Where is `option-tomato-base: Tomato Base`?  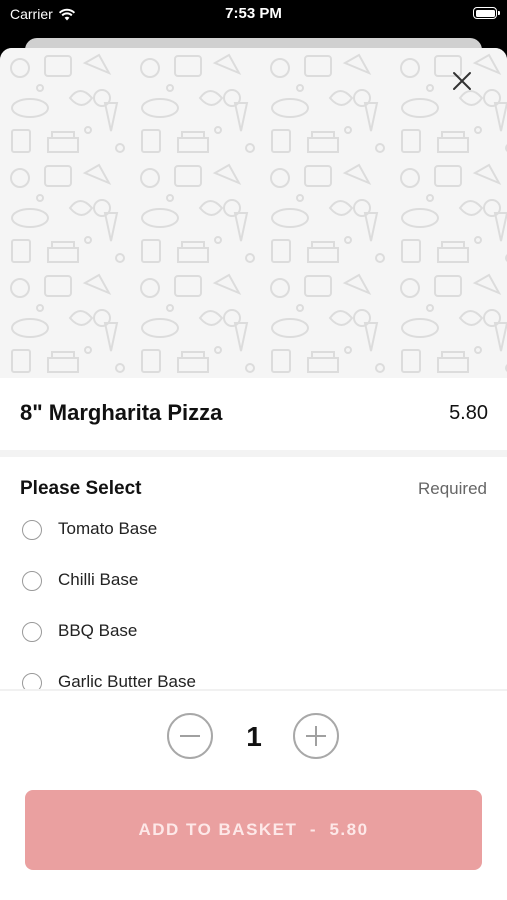 option-tomato-base: Tomato Base is located at coordinates (253, 534).